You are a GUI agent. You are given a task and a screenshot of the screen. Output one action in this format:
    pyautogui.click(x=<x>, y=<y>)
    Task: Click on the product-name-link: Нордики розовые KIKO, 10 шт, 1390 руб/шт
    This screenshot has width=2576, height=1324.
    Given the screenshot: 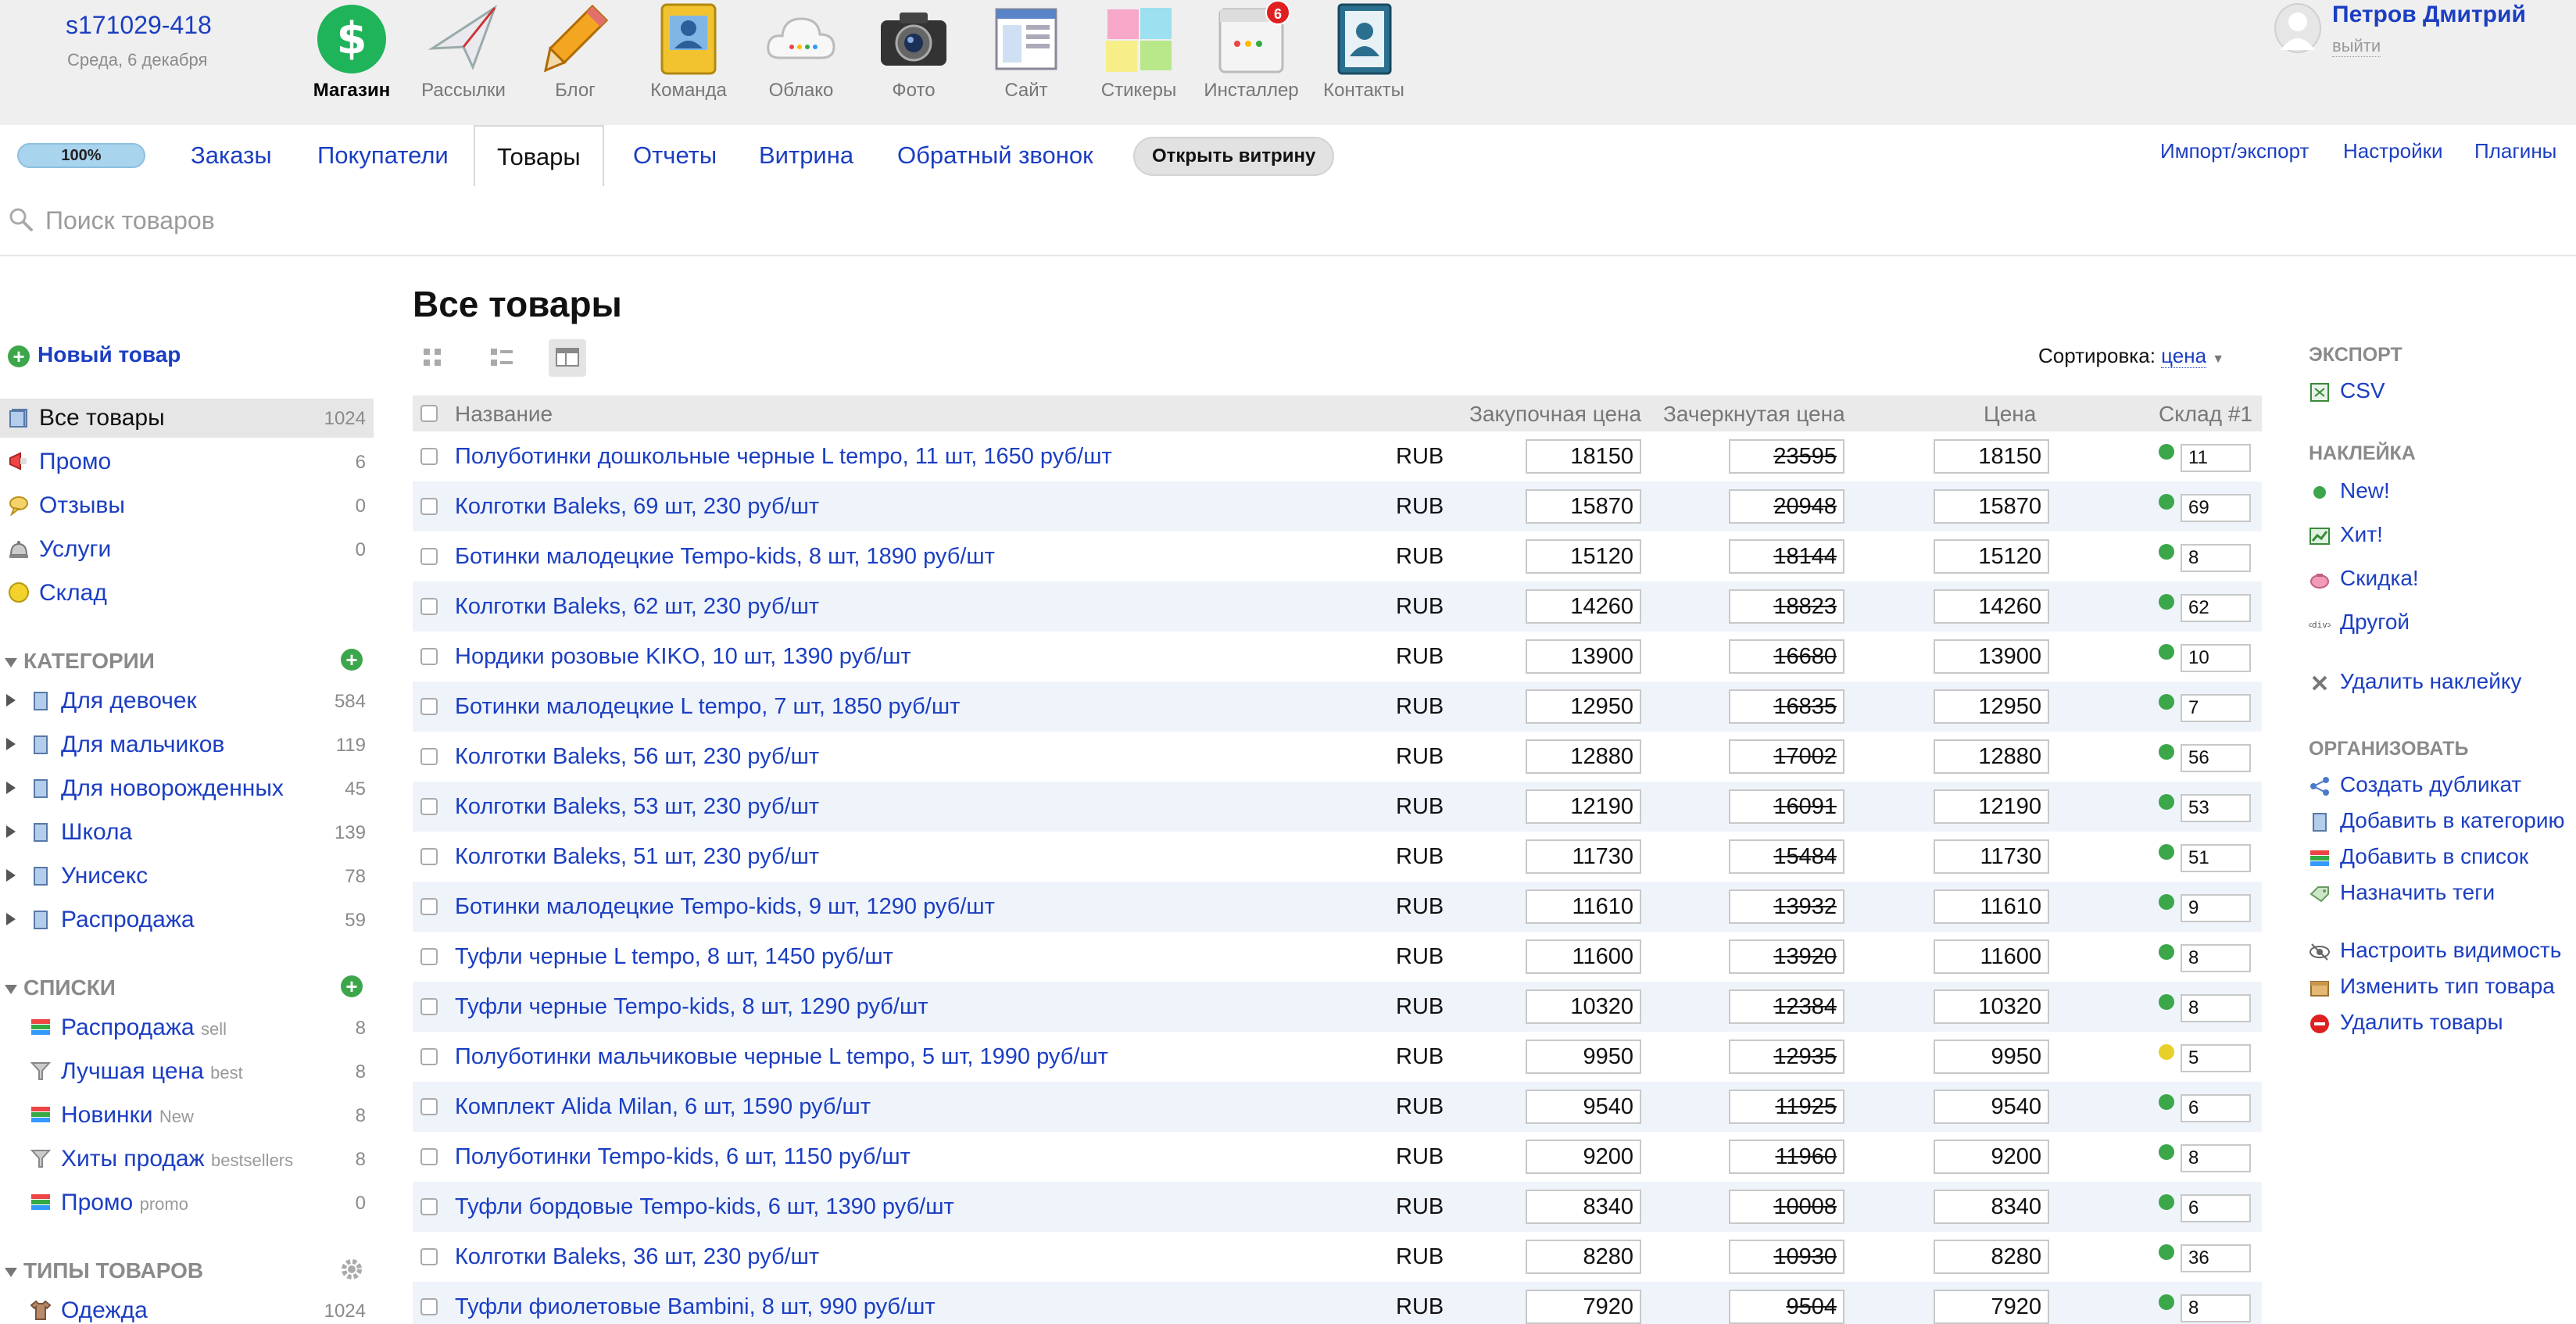 What is the action you would take?
    pyautogui.click(x=683, y=657)
    